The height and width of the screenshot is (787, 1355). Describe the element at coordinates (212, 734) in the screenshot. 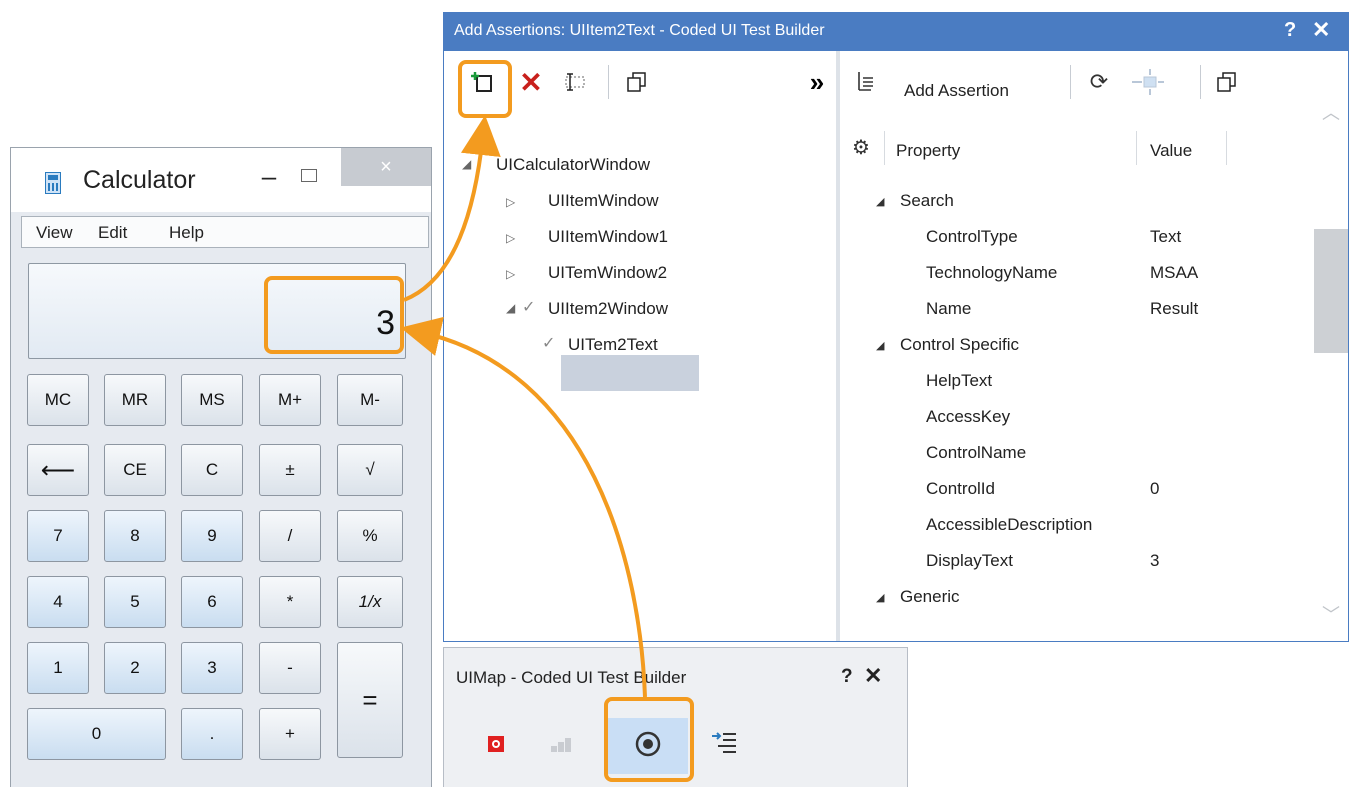

I see `decimal-button: .` at that location.